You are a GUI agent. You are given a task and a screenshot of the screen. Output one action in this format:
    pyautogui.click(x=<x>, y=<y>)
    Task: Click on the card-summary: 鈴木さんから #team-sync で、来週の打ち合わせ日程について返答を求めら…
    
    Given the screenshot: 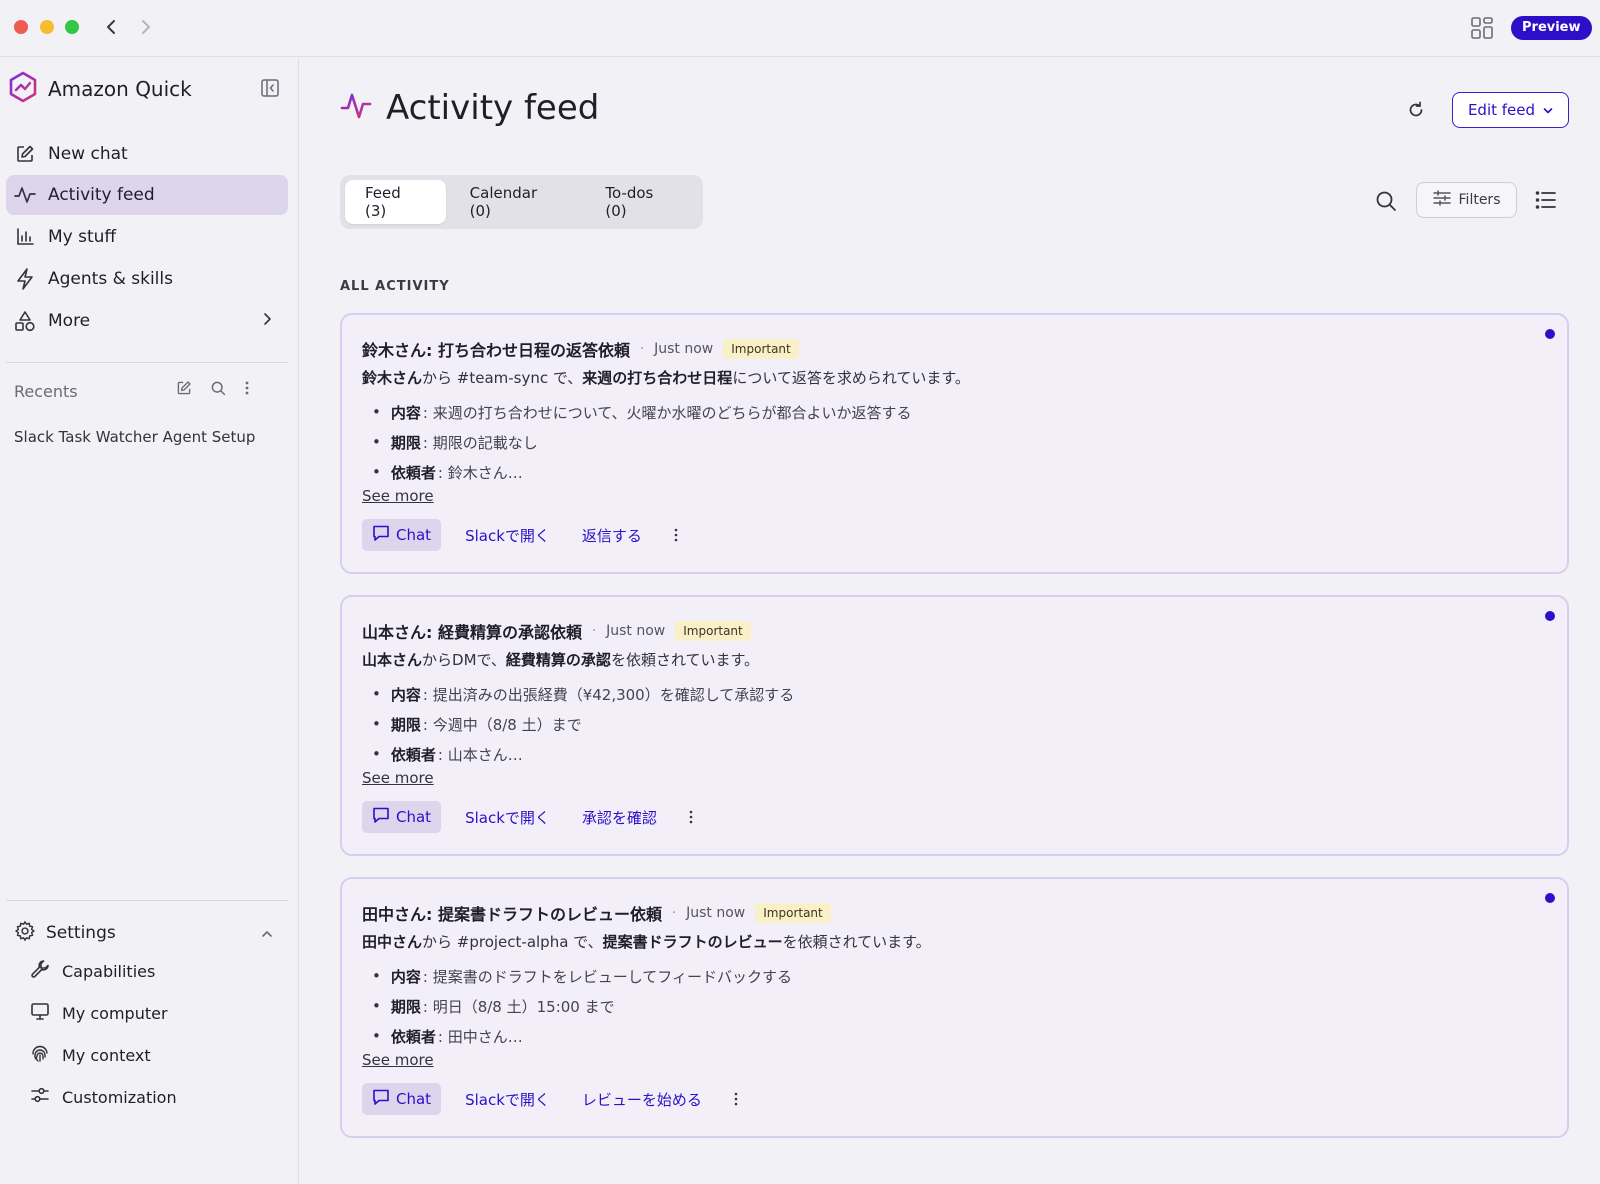 What is the action you would take?
    pyautogui.click(x=666, y=377)
    